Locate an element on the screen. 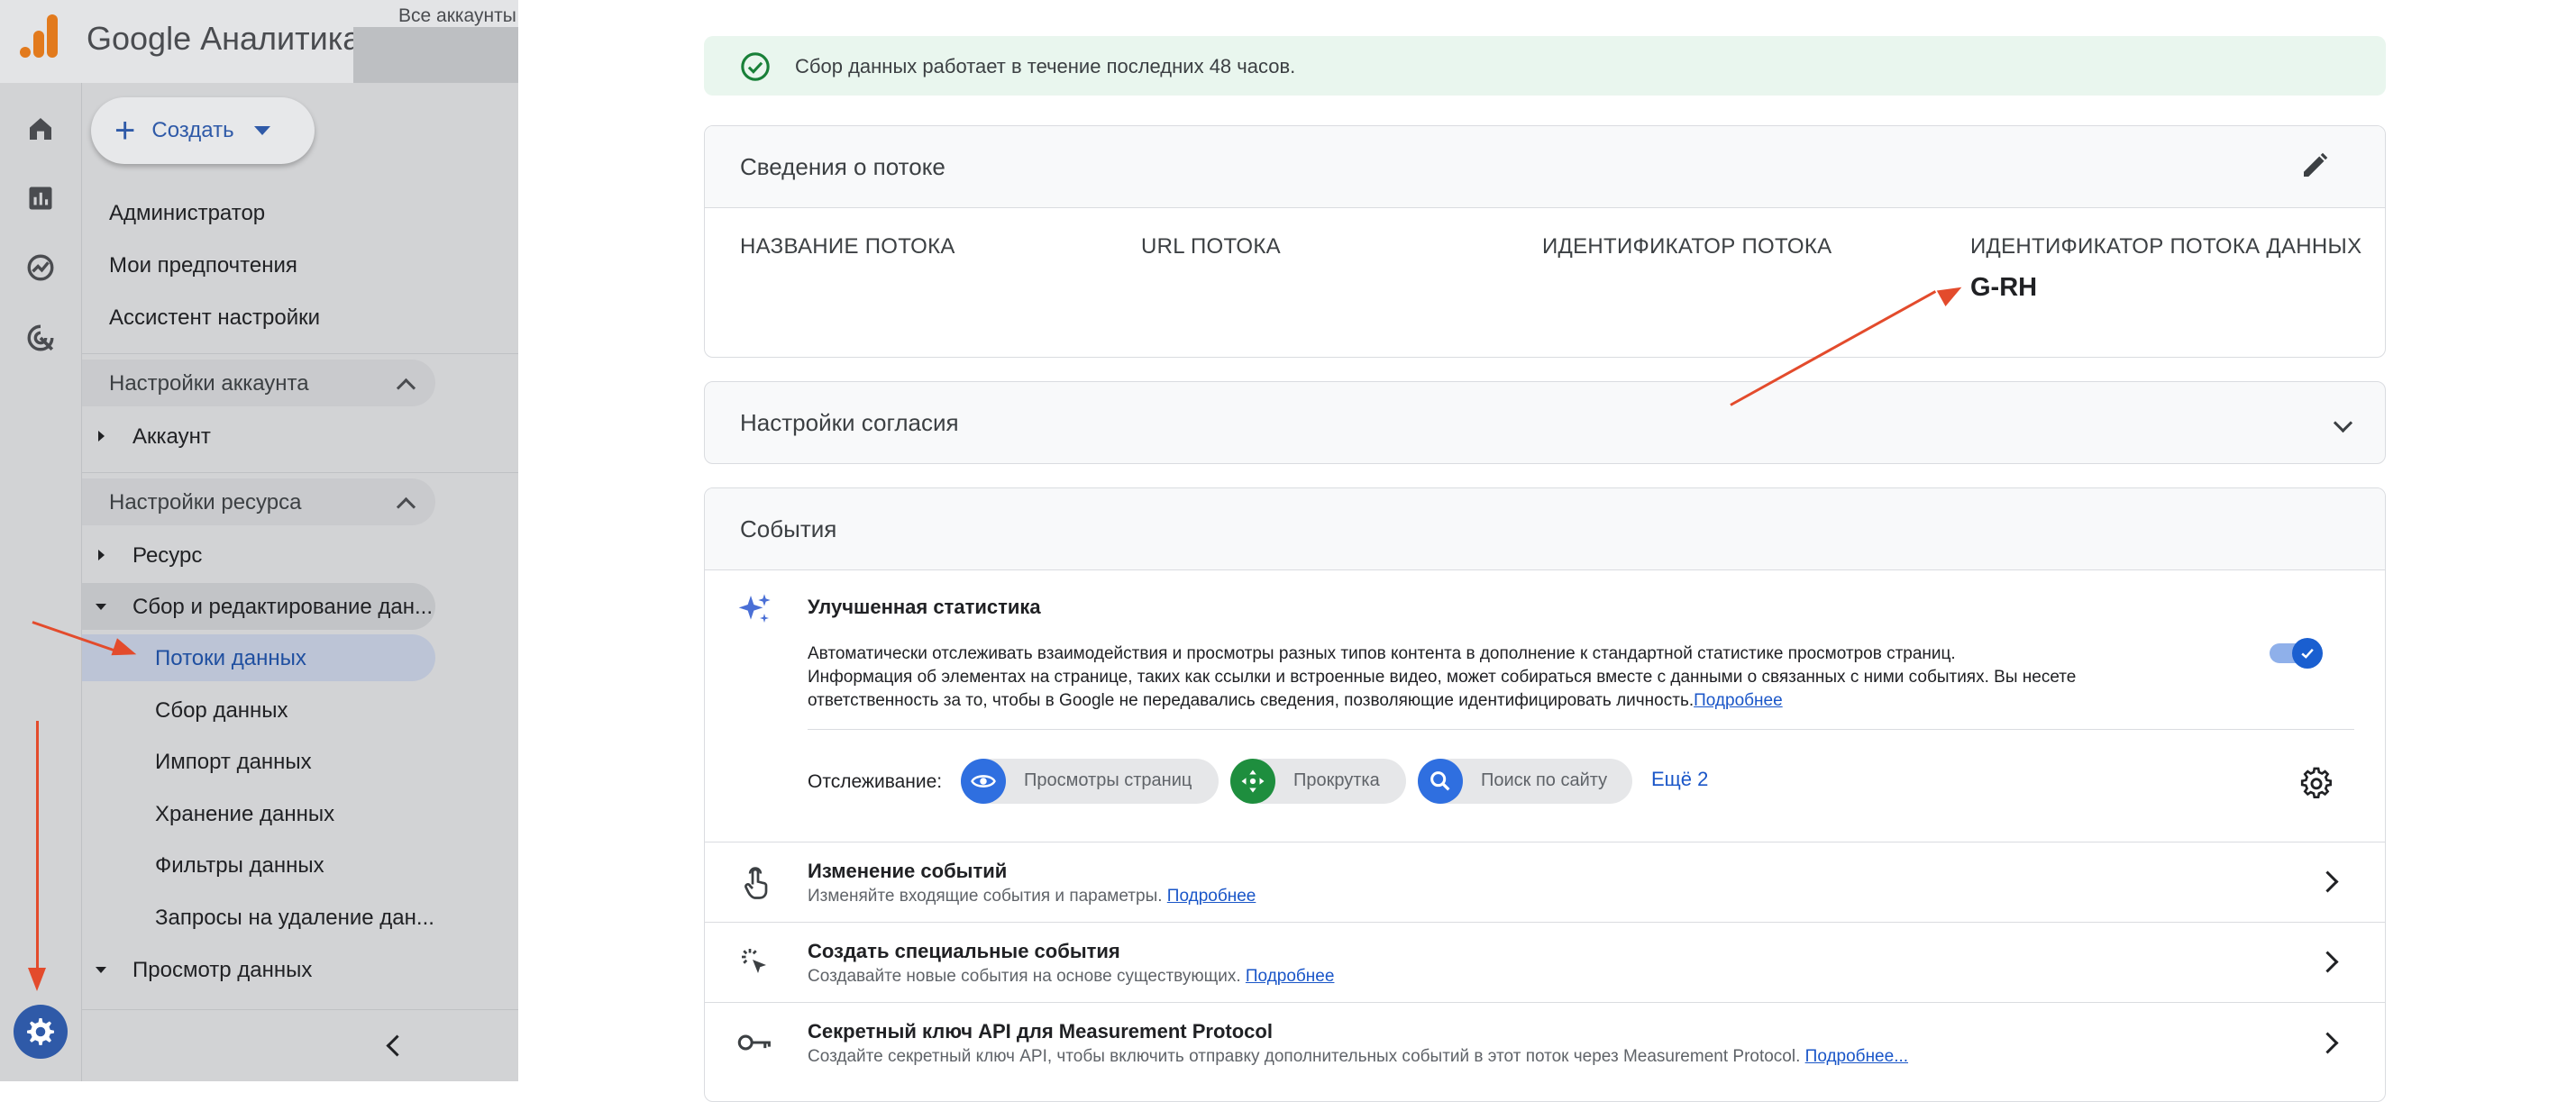 The width and height of the screenshot is (2576, 1102). toggle-knob-check-icon is located at coordinates (2307, 654).